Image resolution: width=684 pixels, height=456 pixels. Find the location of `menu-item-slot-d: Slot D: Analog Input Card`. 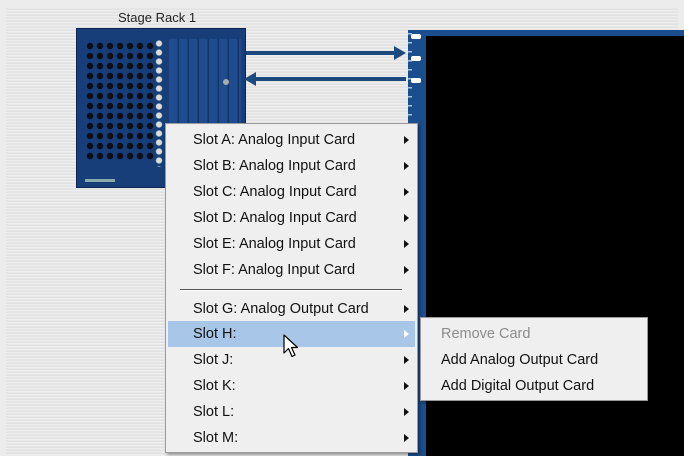

menu-item-slot-d: Slot D: Analog Input Card is located at coordinates (291, 218).